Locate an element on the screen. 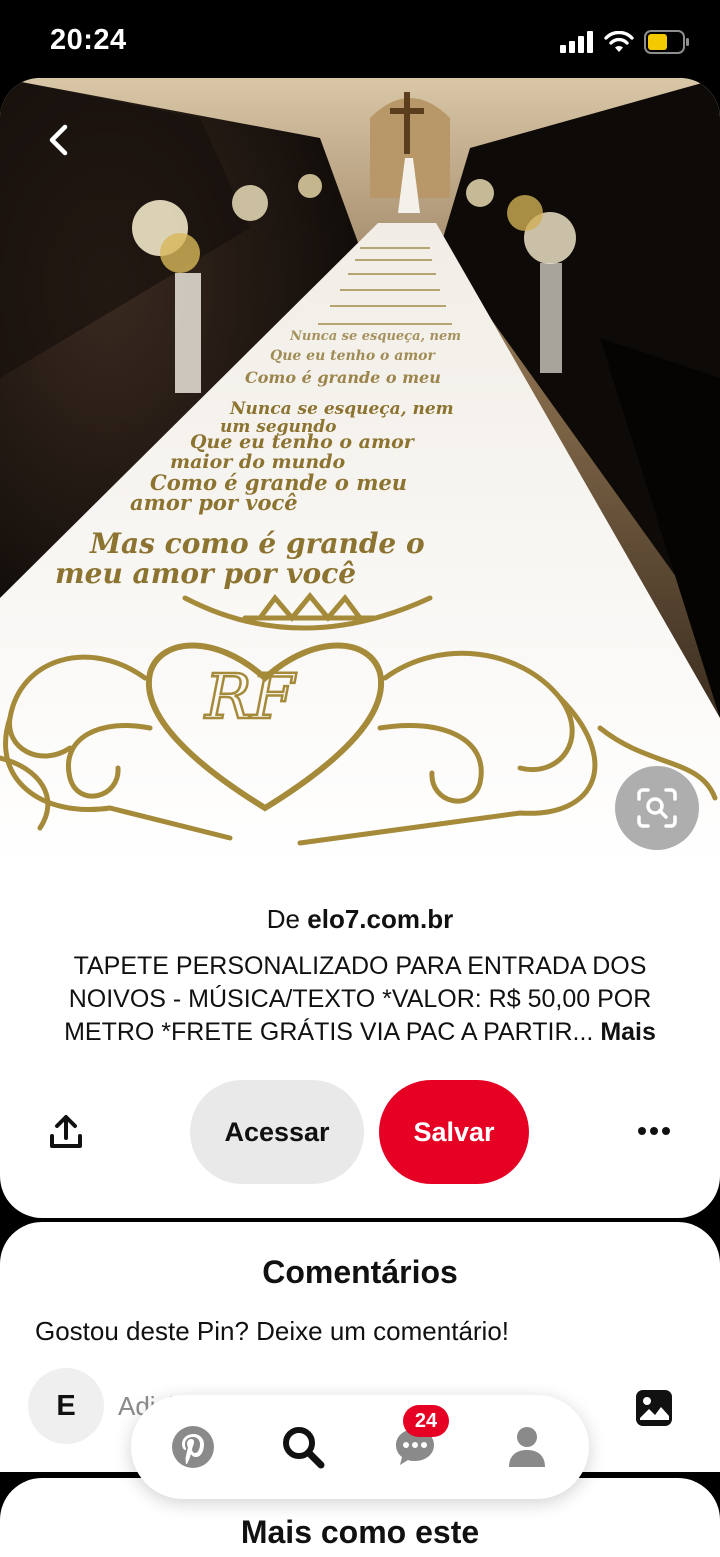 The height and width of the screenshot is (1557, 720). pin-source: De elo7.com.br is located at coordinates (360, 919).